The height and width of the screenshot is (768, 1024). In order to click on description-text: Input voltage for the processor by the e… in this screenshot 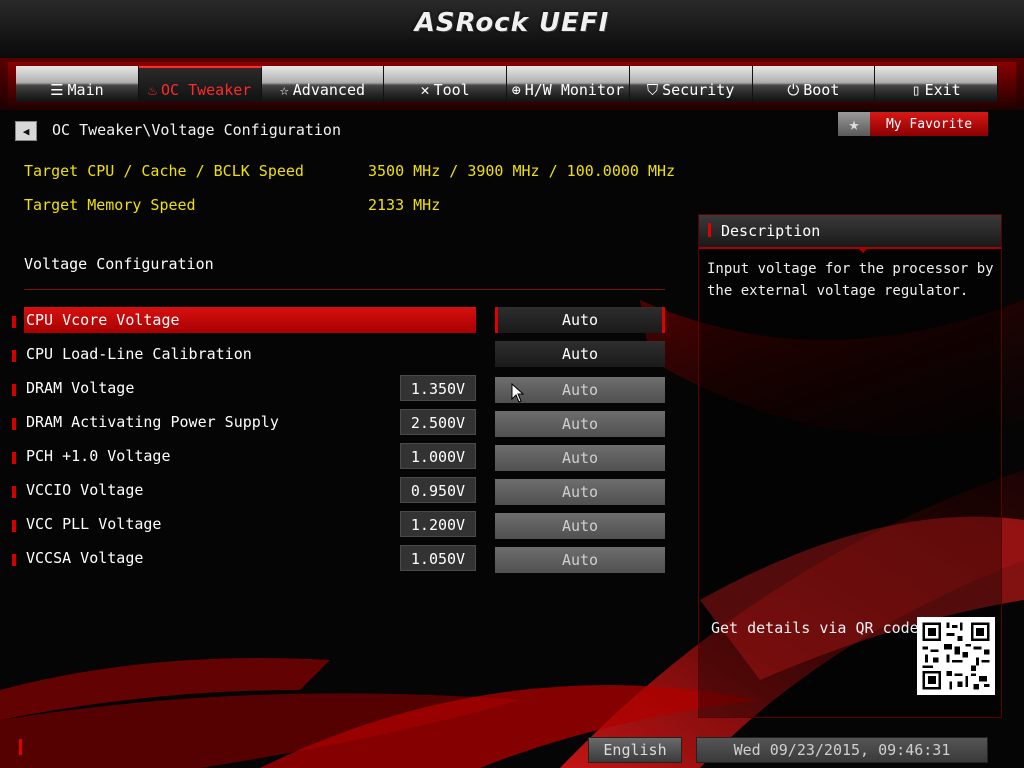, I will do `click(850, 280)`.